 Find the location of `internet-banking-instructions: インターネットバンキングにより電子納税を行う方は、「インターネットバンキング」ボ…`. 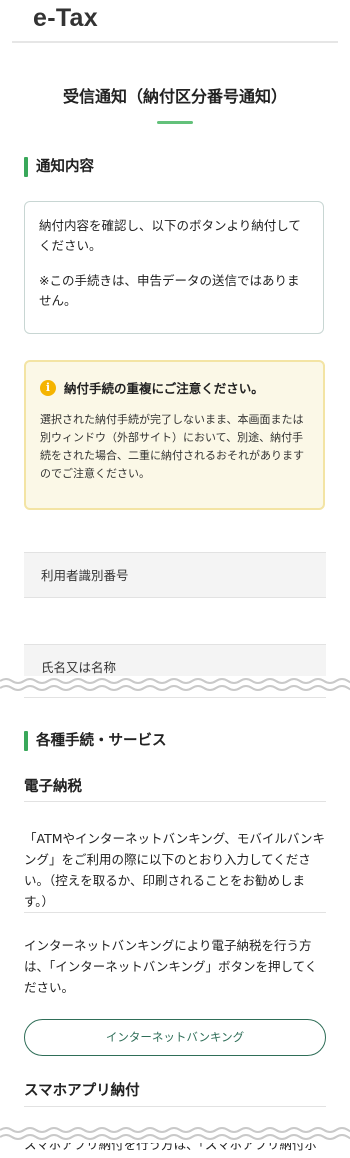

internet-banking-instructions: インターネットバンキングにより電子納税を行う方は、「インターネットバンキング」ボ… is located at coordinates (171, 966).